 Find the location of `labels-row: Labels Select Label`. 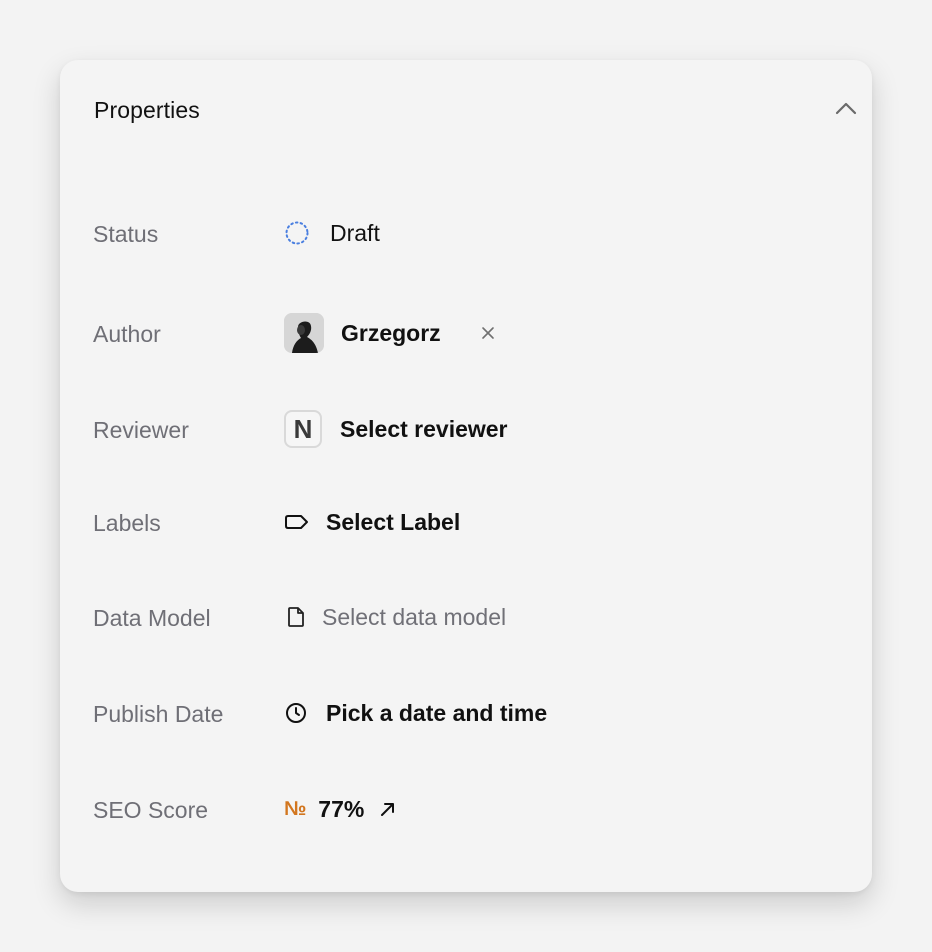

labels-row: Labels Select Label is located at coordinates (466, 522).